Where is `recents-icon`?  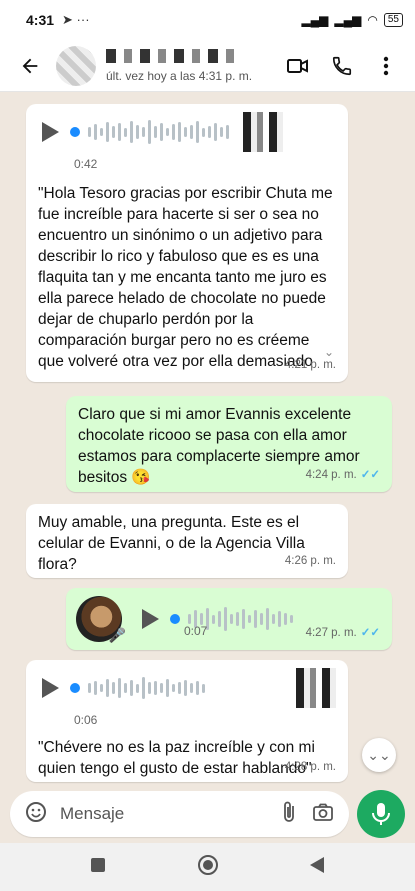 recents-icon is located at coordinates (98, 867).